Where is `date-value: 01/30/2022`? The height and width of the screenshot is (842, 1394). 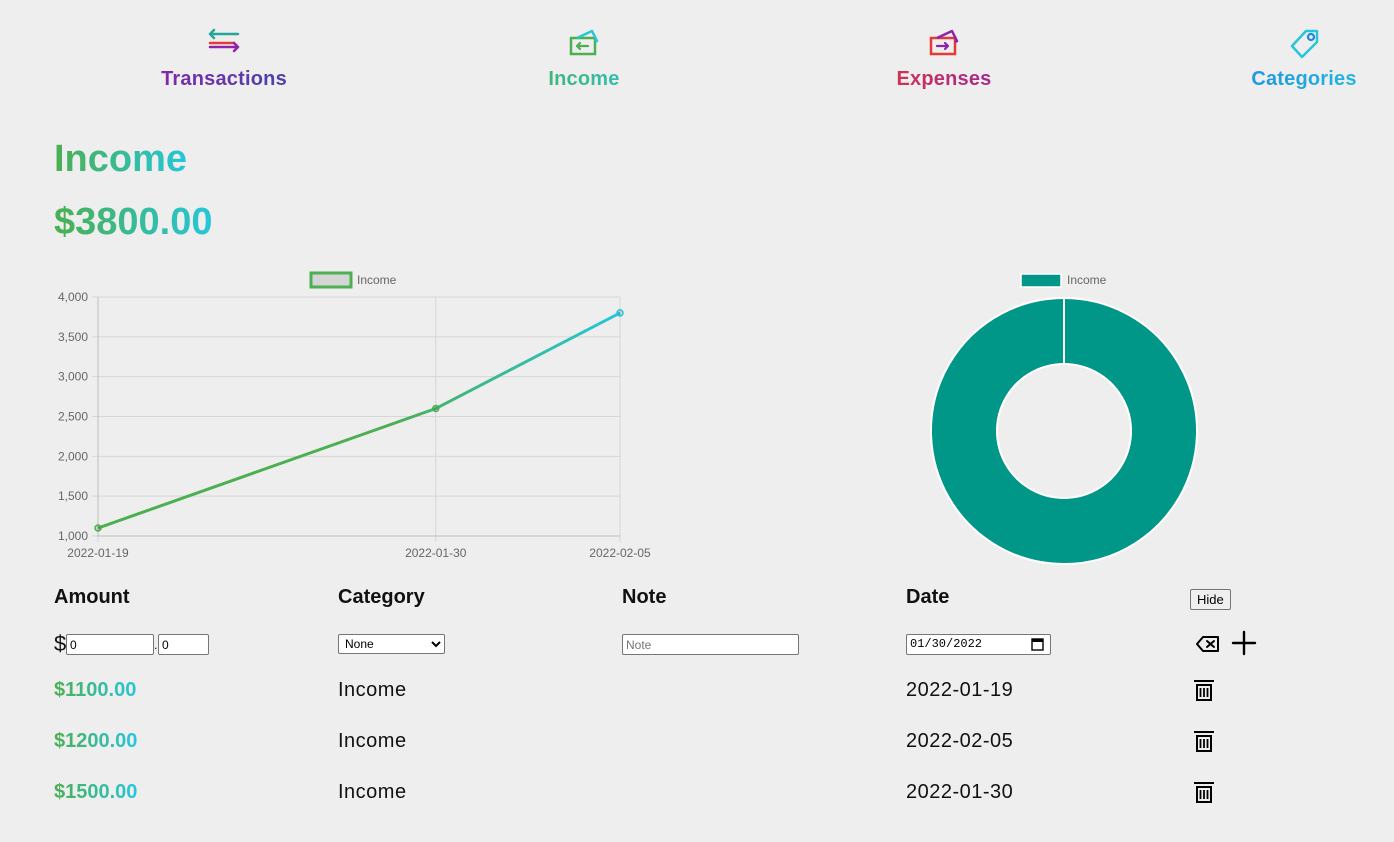 date-value: 01/30/2022 is located at coordinates (946, 644).